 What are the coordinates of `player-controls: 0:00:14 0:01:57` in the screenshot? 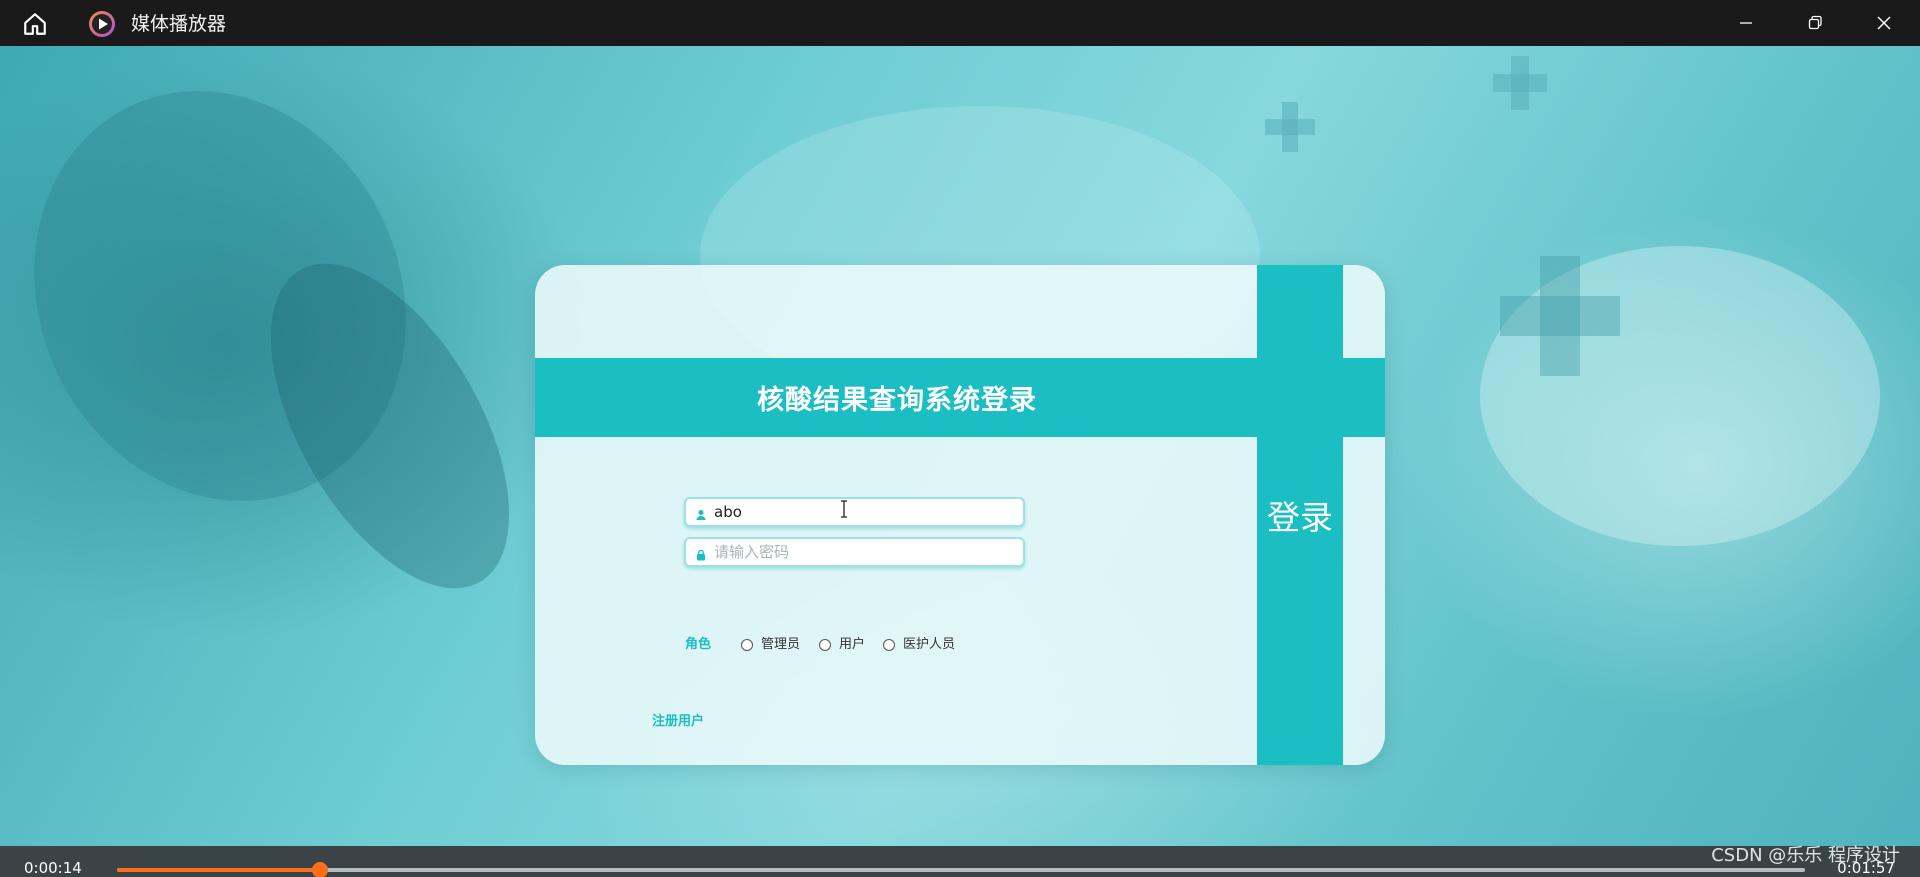 It's located at (960, 861).